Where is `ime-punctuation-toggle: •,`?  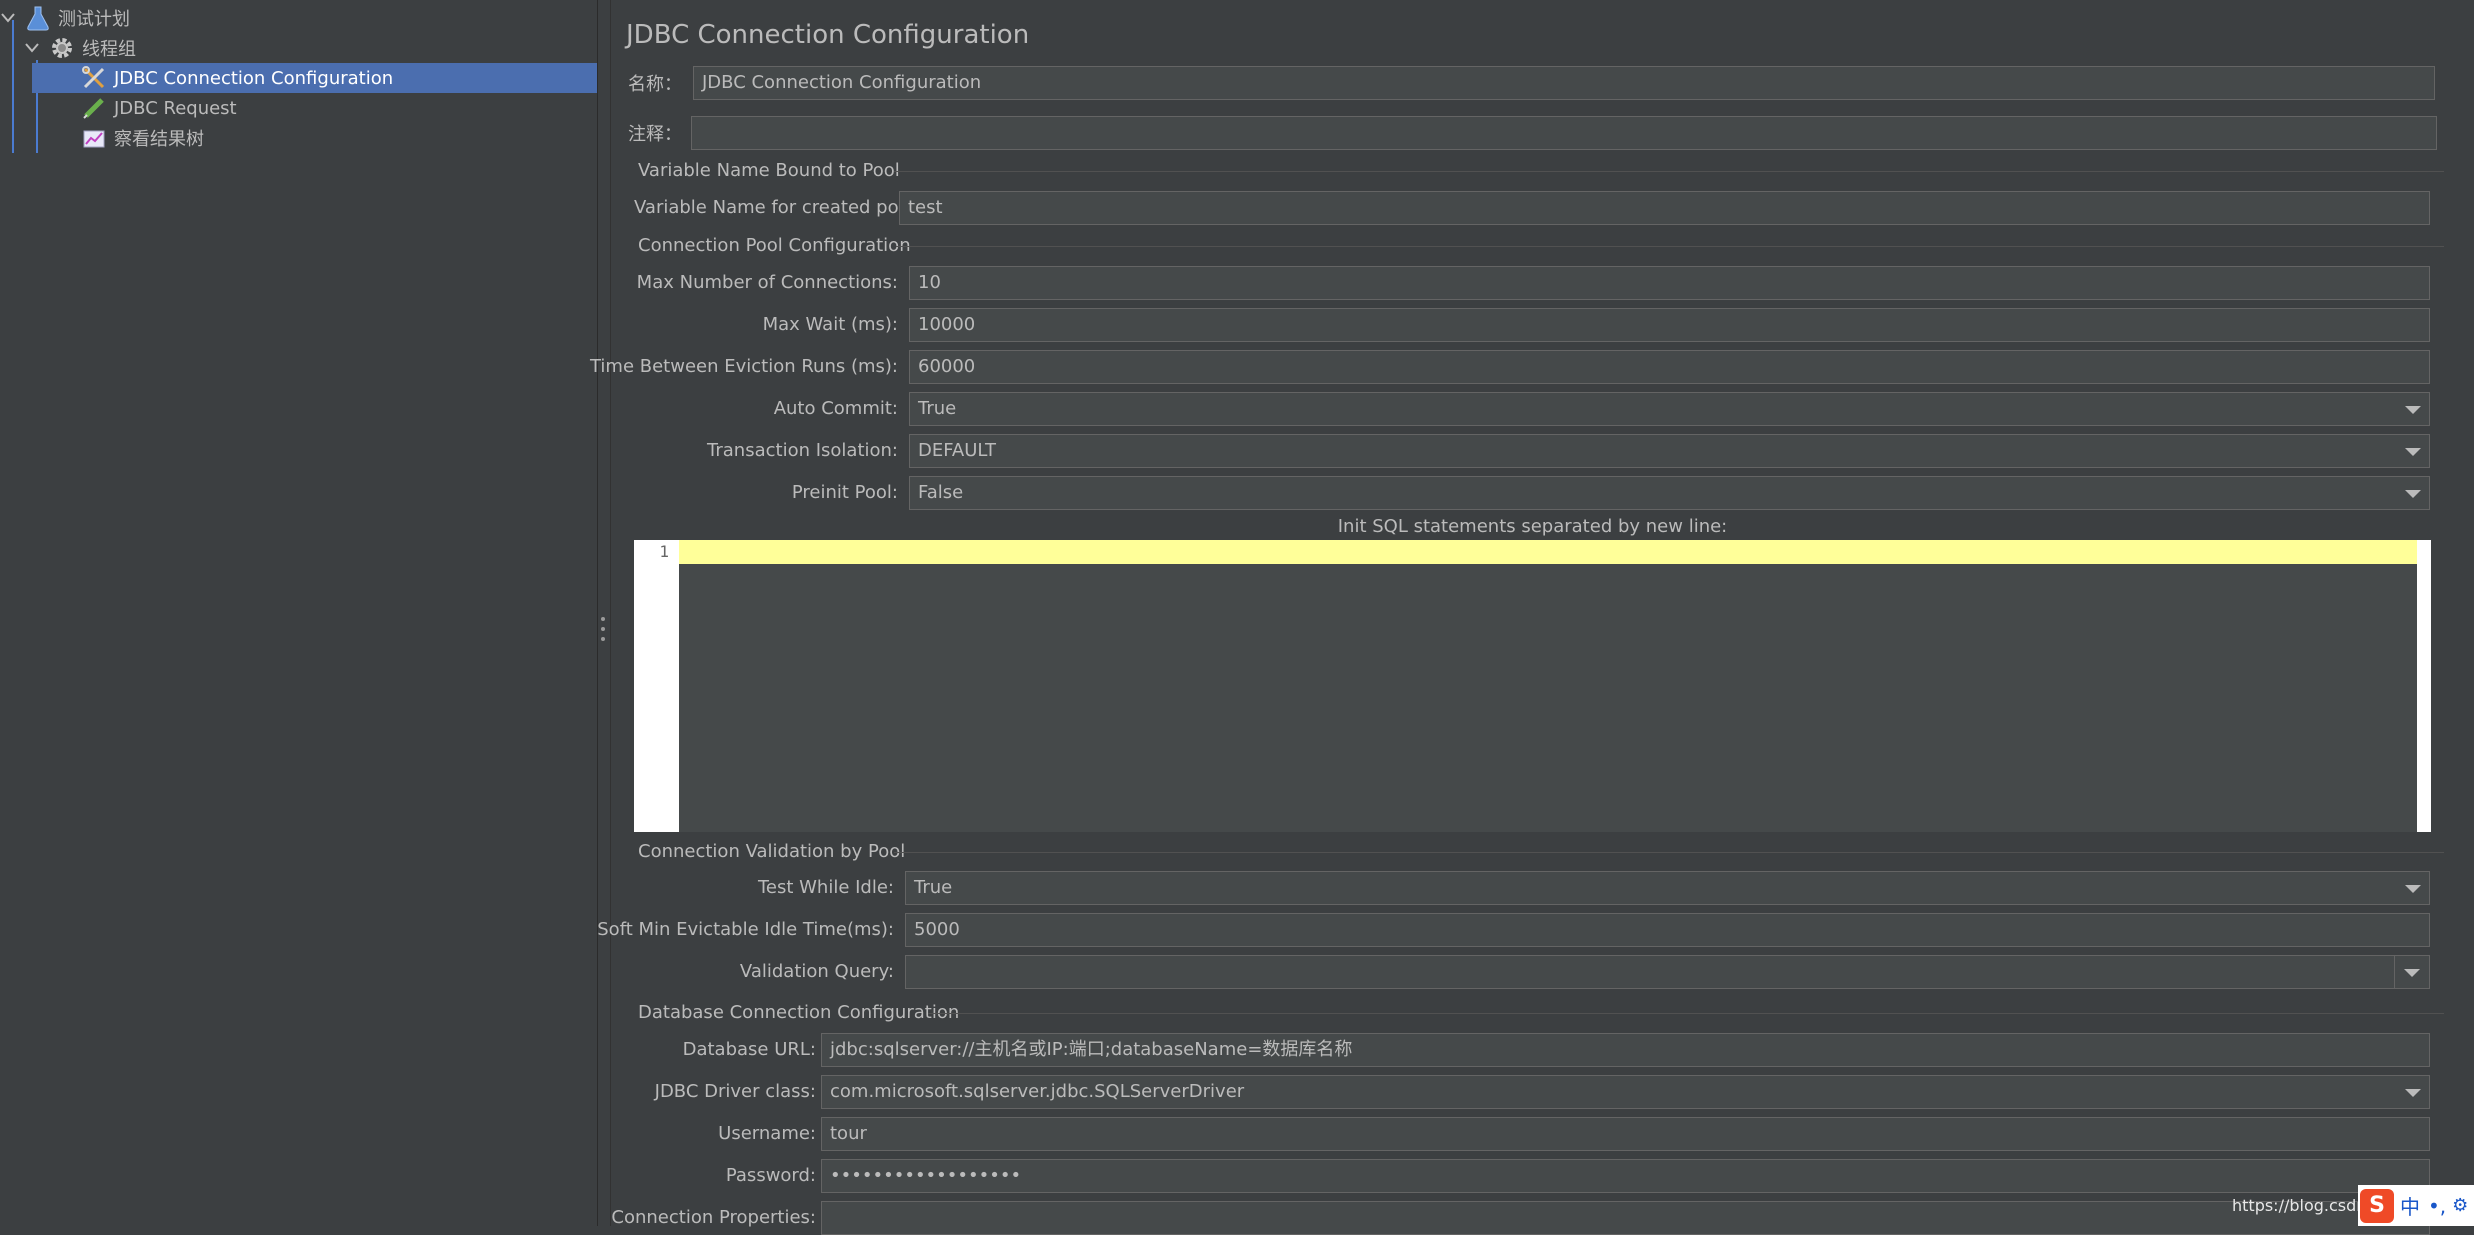
ime-punctuation-toggle: •, is located at coordinates (2437, 1206).